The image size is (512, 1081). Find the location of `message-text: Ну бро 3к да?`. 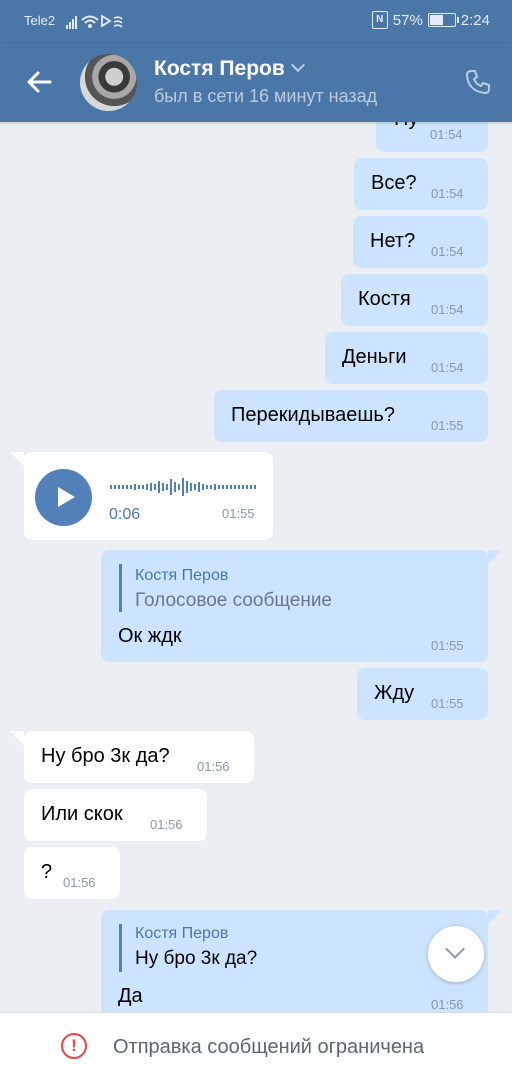

message-text: Ну бро 3к да? is located at coordinates (105, 756).